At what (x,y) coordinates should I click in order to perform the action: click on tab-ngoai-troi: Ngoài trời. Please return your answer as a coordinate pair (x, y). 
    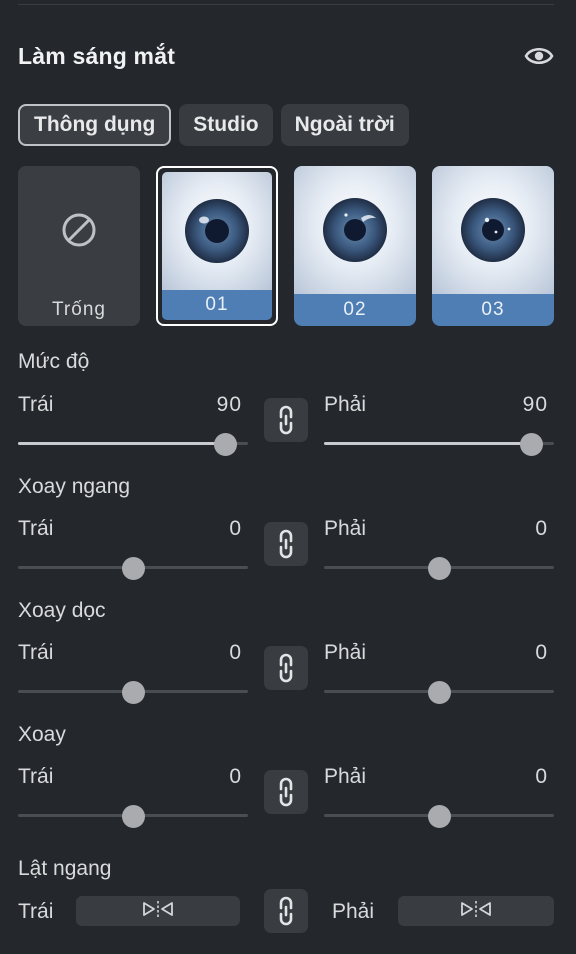
    Looking at the image, I should click on (344, 125).